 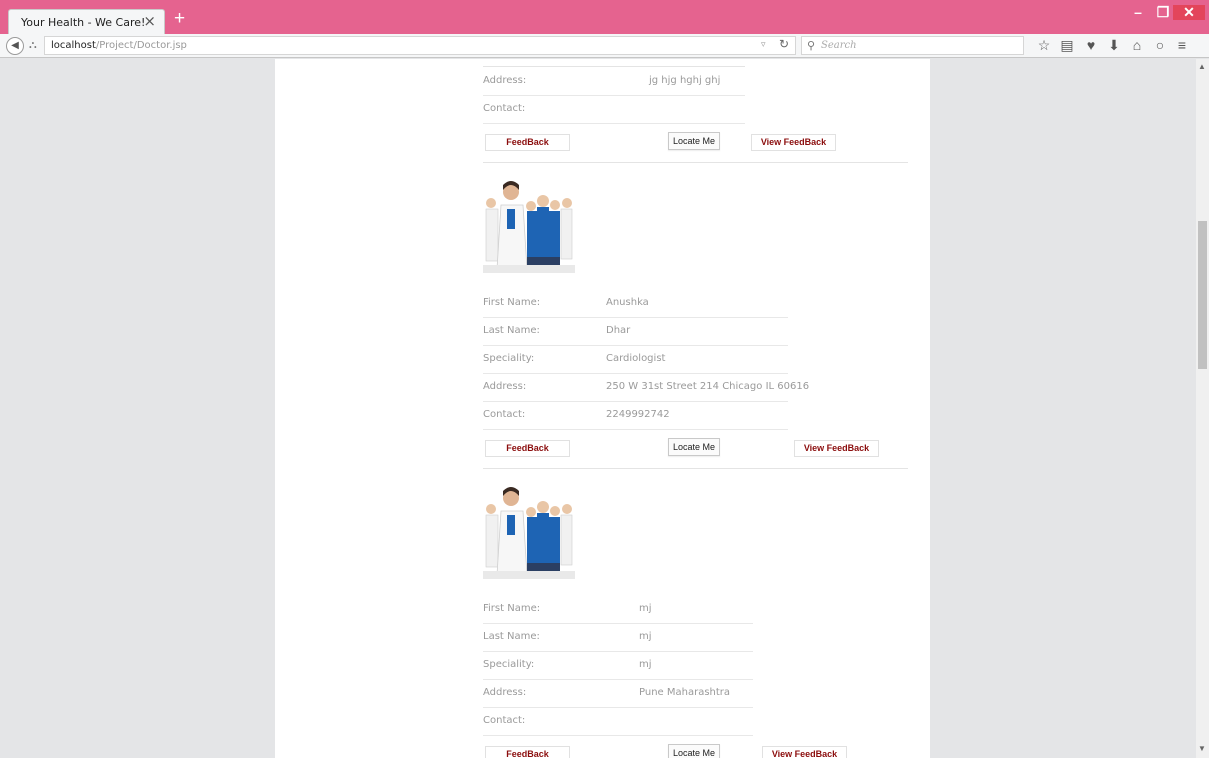 What do you see at coordinates (33, 45) in the screenshot?
I see `site-info-icon: ⛬` at bounding box center [33, 45].